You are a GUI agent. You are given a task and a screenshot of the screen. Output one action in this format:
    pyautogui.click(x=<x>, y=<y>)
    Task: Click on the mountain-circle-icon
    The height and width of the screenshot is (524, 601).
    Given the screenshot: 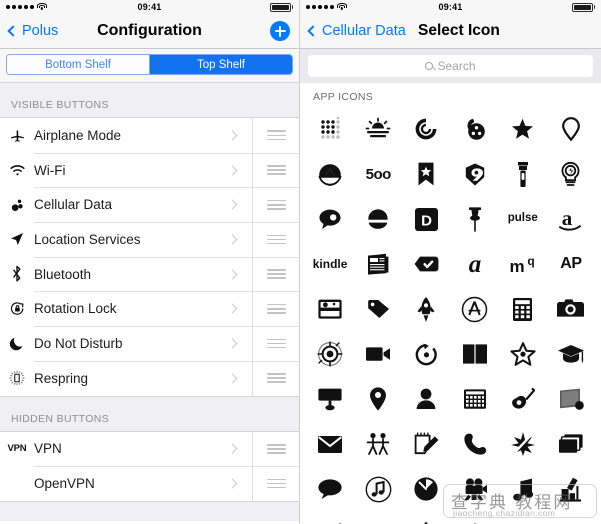 What is the action you would take?
    pyautogui.click(x=330, y=174)
    